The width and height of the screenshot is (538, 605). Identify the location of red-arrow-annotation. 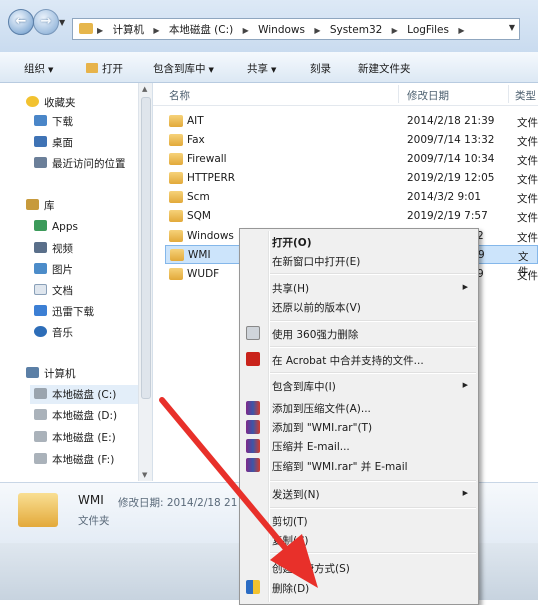
(238, 492).